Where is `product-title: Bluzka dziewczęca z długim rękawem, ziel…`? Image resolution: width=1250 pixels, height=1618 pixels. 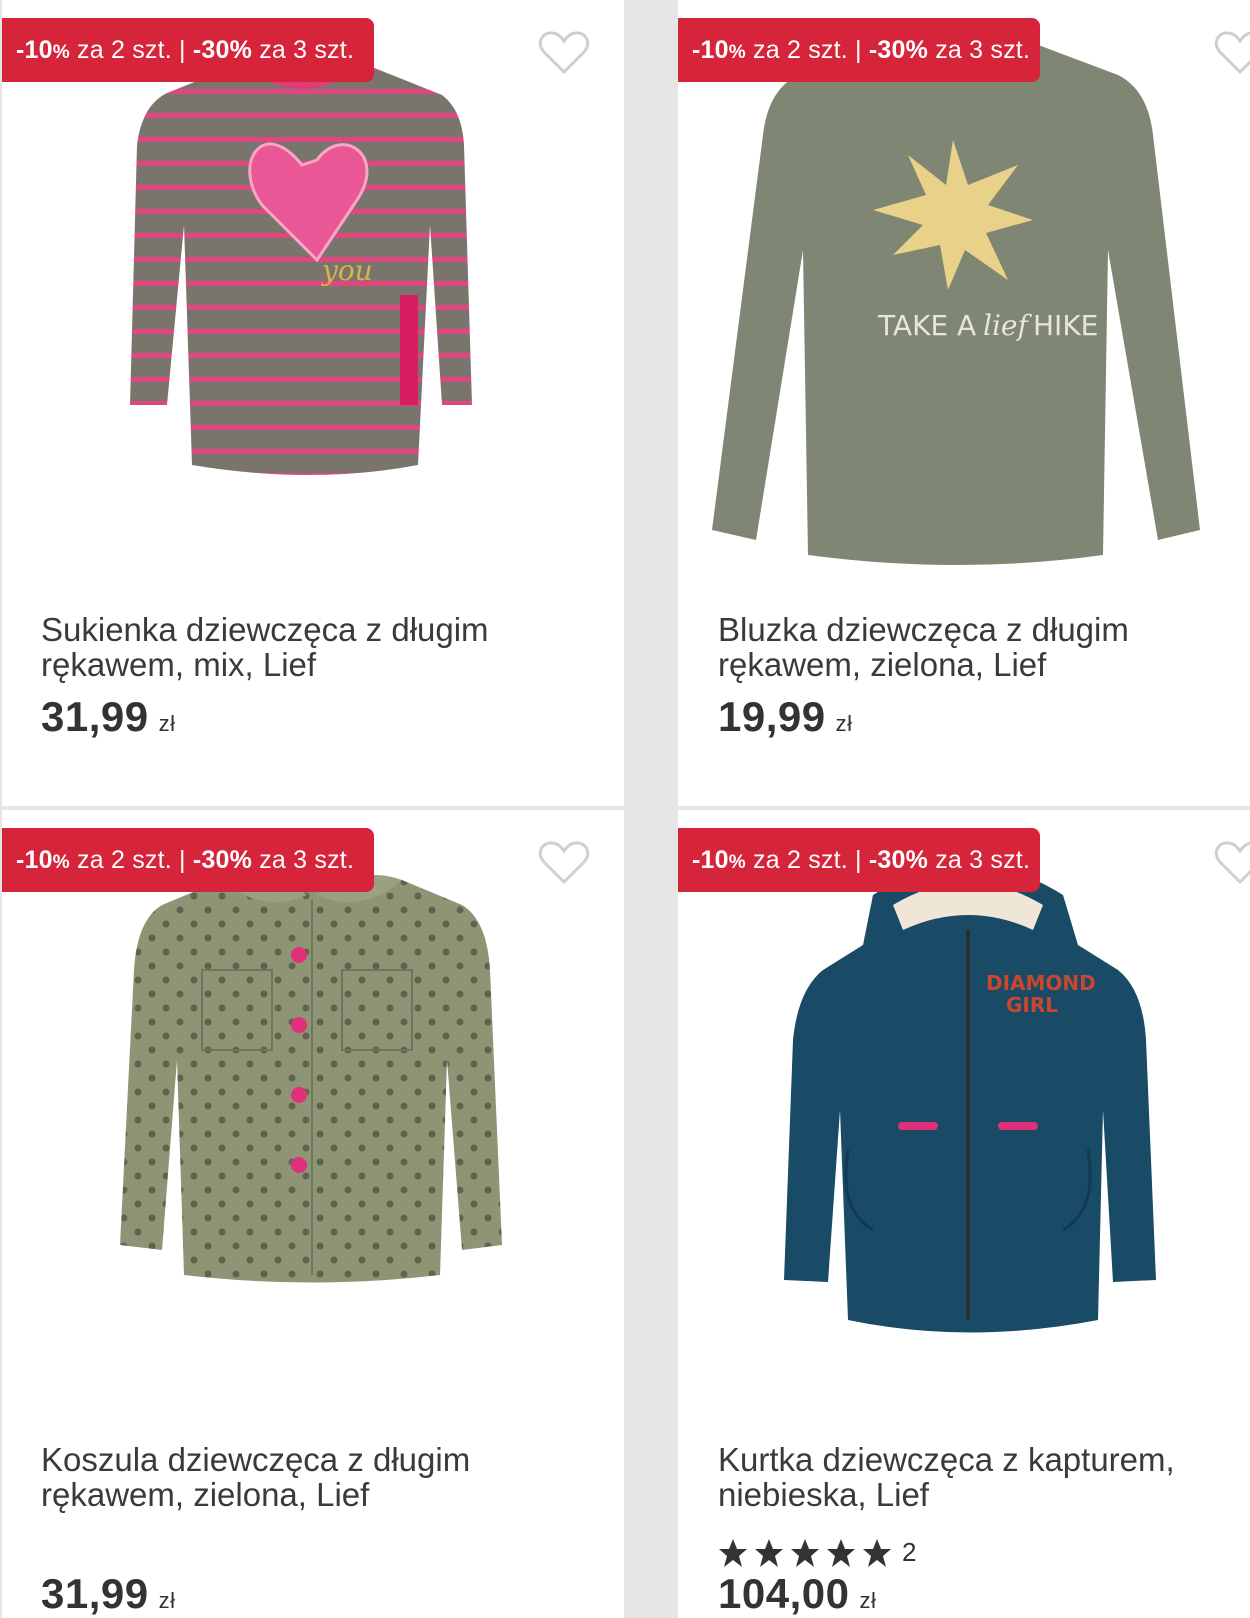
product-title: Bluzka dziewczęca z długim rękawem, ziel… is located at coordinates (984, 647).